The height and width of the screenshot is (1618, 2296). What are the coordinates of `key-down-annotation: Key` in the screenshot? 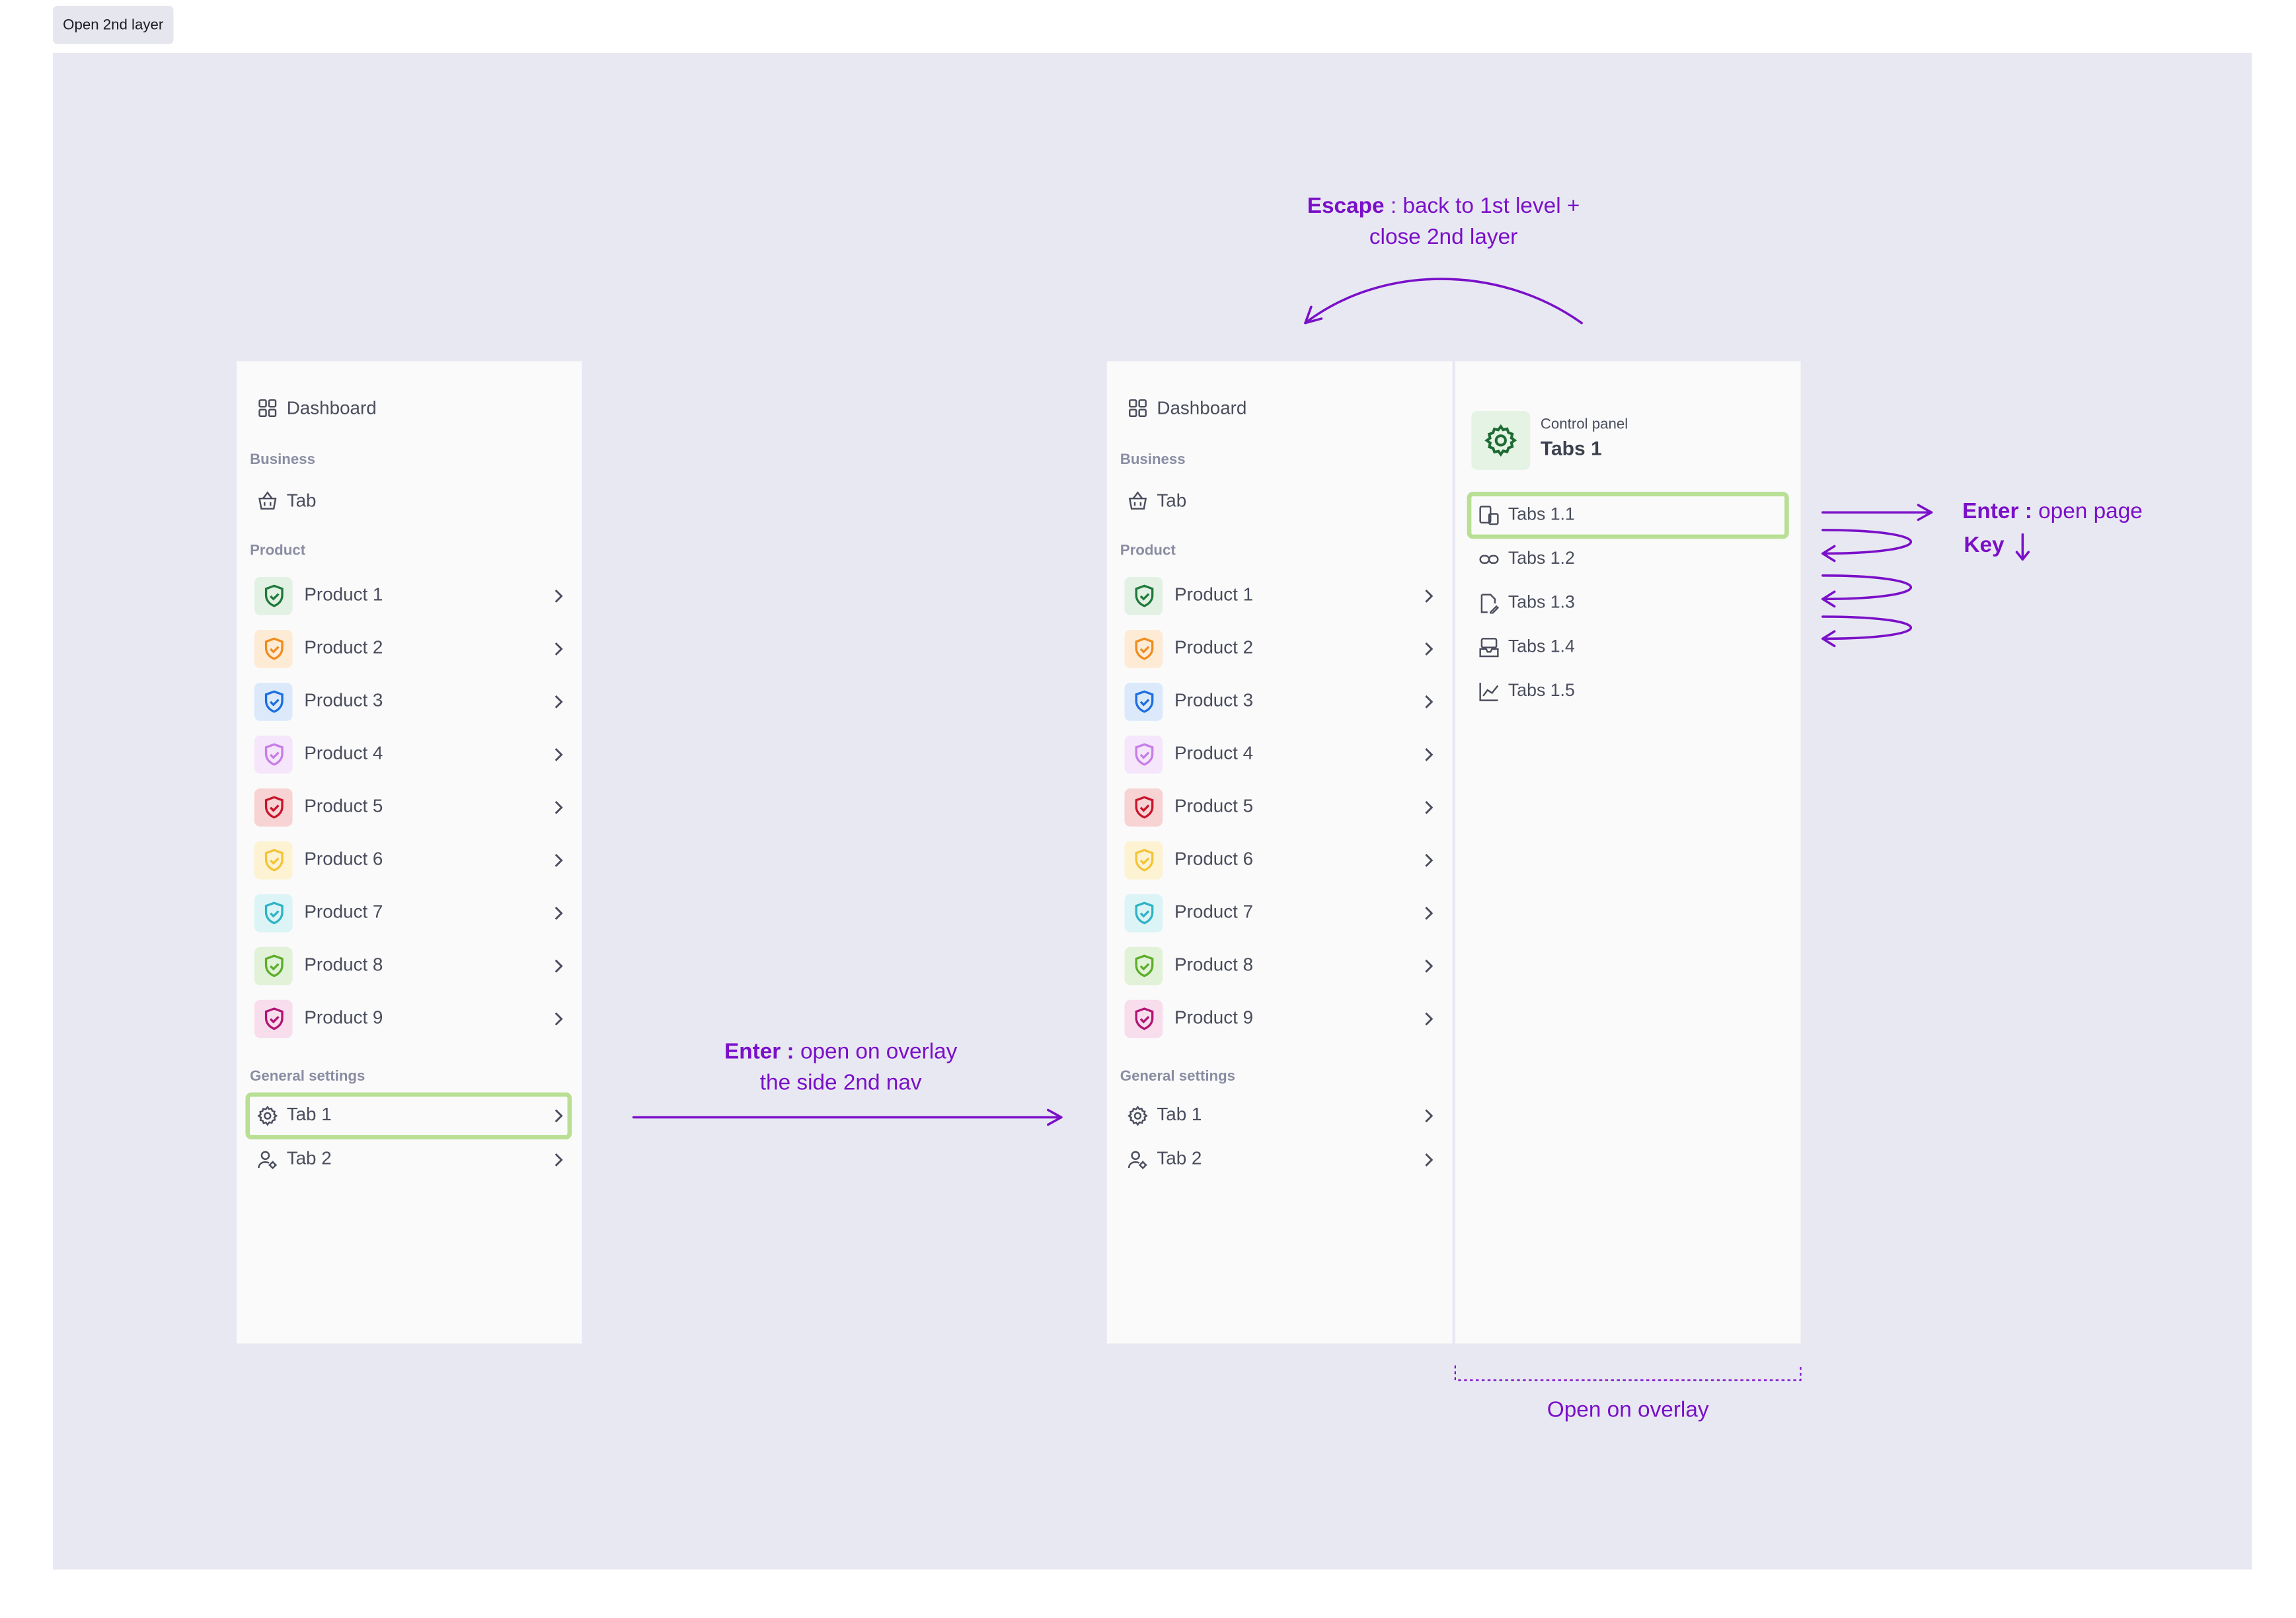 It's located at (1984, 545).